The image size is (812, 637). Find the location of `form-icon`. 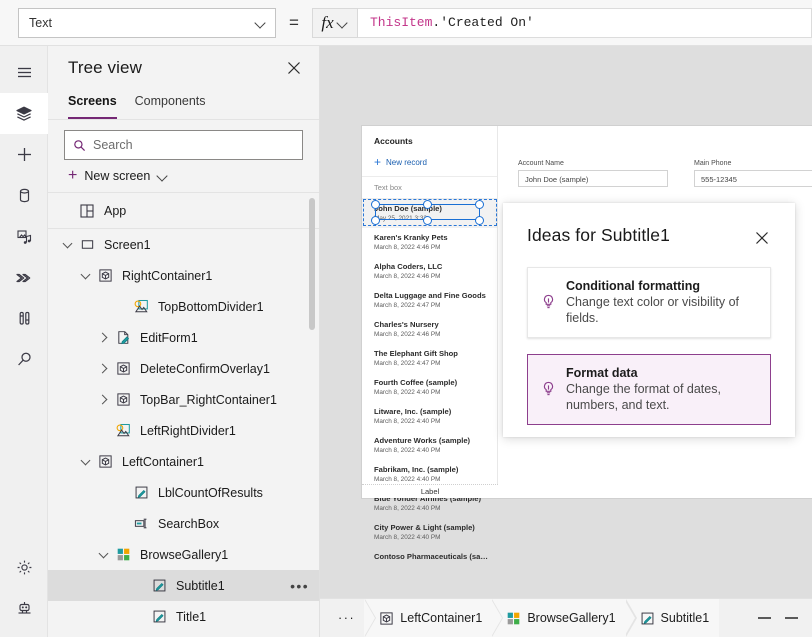

form-icon is located at coordinates (123, 337).